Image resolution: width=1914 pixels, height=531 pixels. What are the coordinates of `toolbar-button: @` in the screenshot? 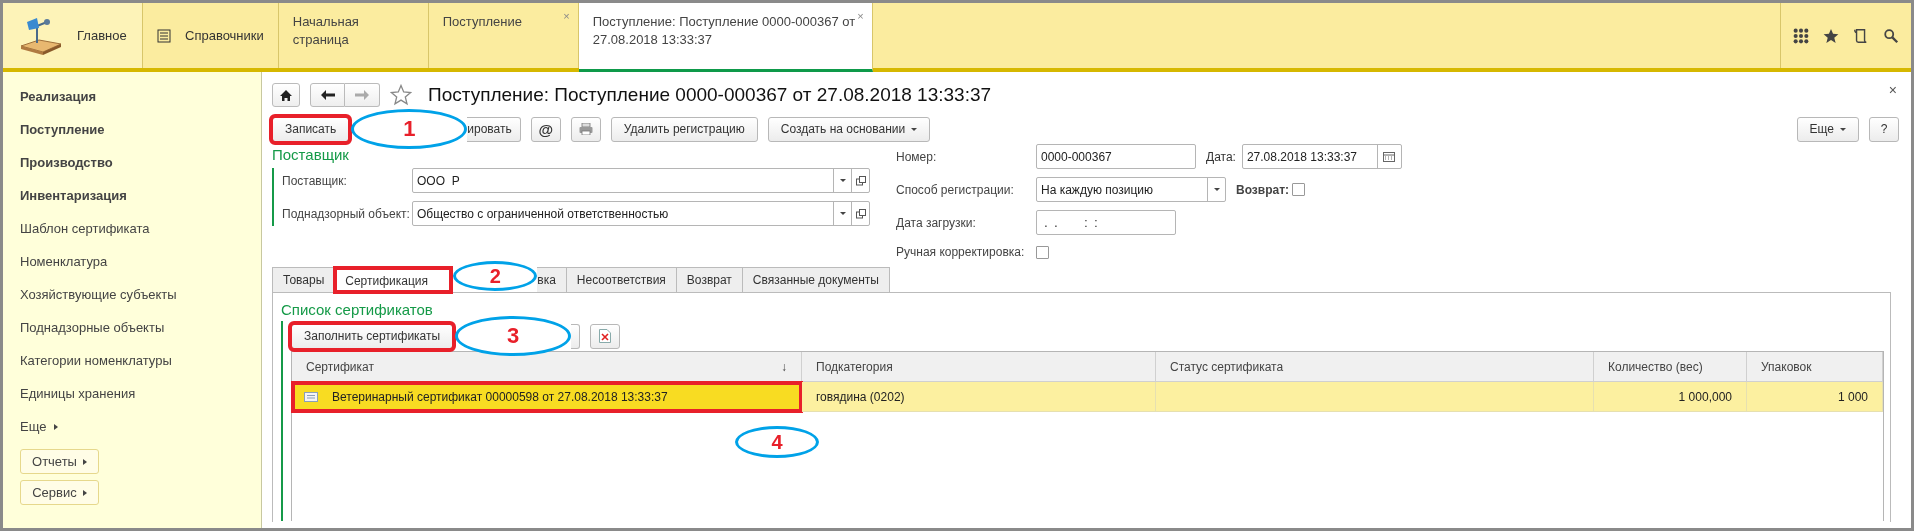 It's located at (545, 129).